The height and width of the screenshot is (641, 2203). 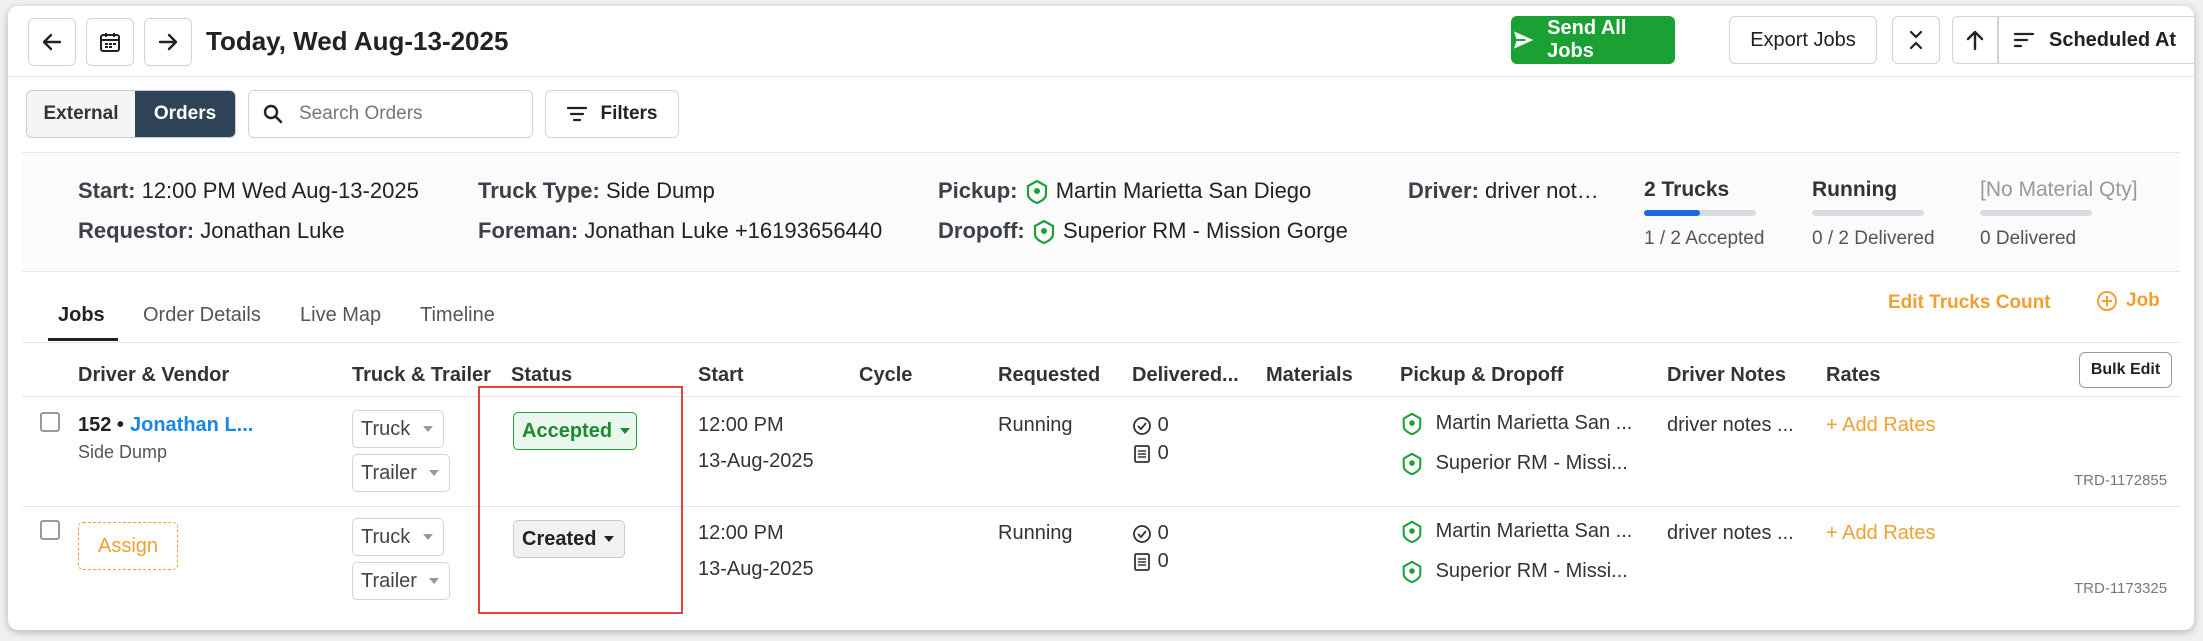 I want to click on running-stat-title: Running, so click(x=1855, y=189).